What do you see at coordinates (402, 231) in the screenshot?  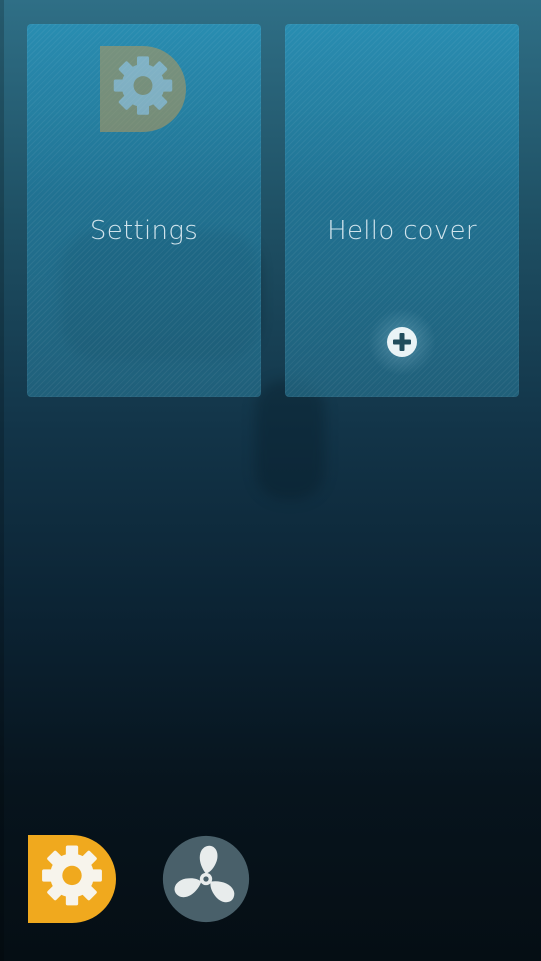 I see `hello-cover-title: Hello cover` at bounding box center [402, 231].